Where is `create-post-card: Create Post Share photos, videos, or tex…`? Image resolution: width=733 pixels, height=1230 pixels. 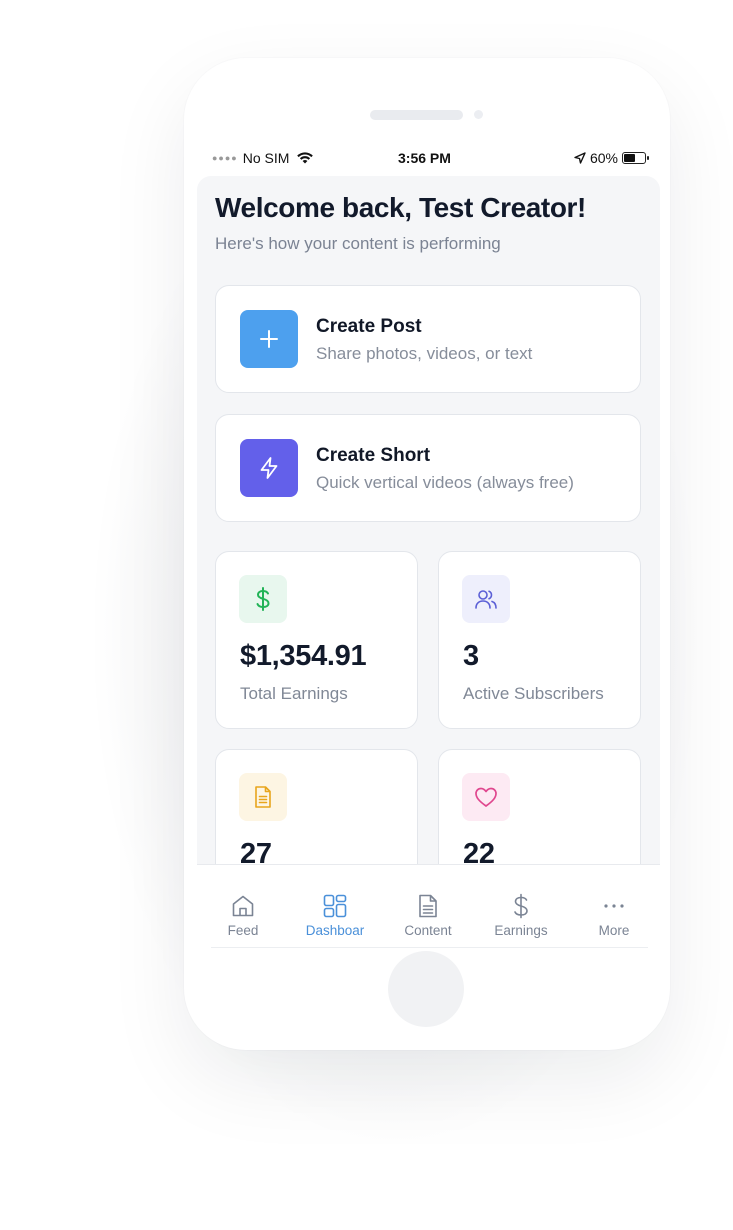 create-post-card: Create Post Share photos, videos, or tex… is located at coordinates (428, 339).